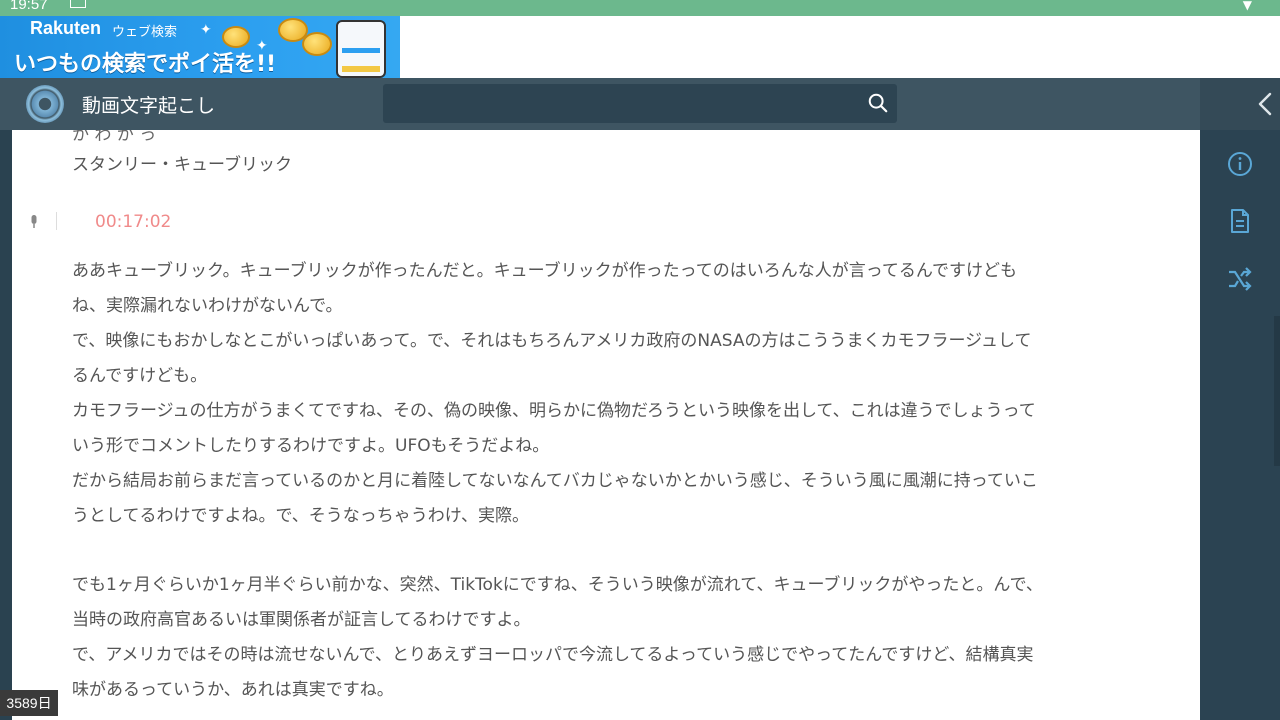 The image size is (1280, 720). I want to click on notification-icon, so click(78, 4).